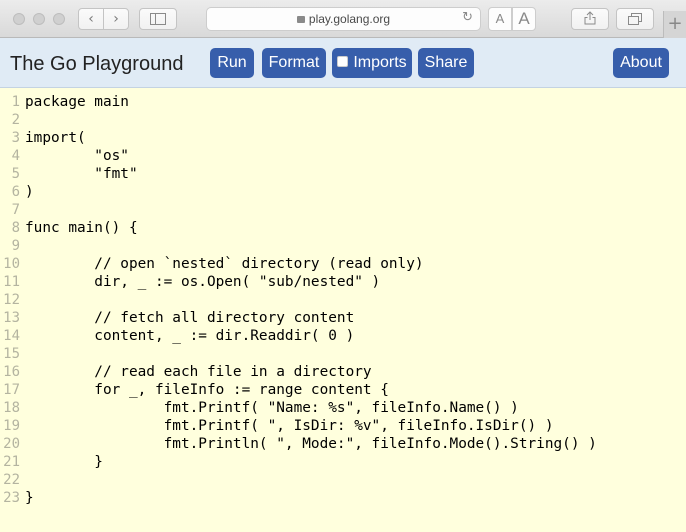 The height and width of the screenshot is (532, 686). I want to click on line-number: 1, so click(15, 102).